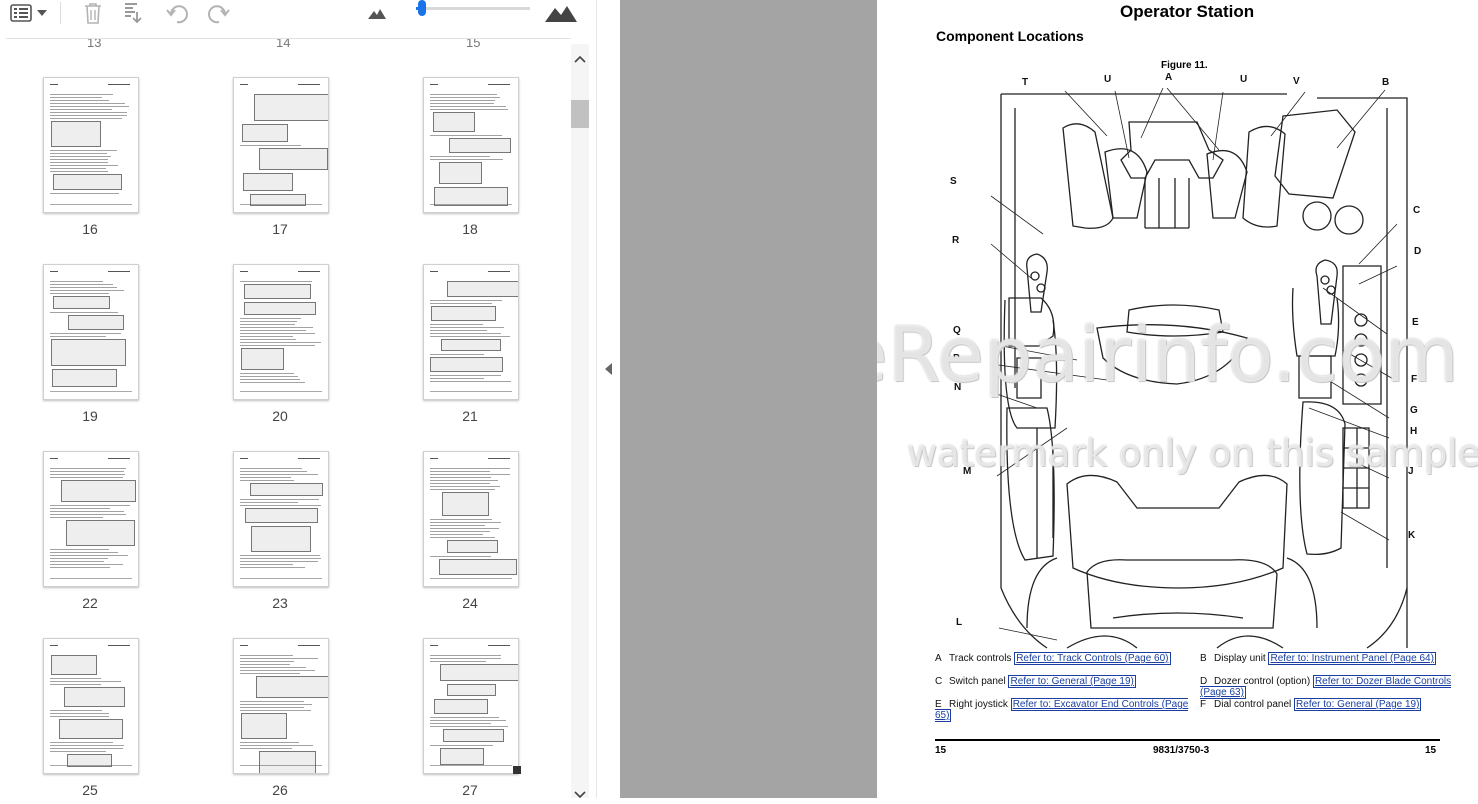  Describe the element at coordinates (470, 790) in the screenshot. I see `page-number-label: 27` at that location.